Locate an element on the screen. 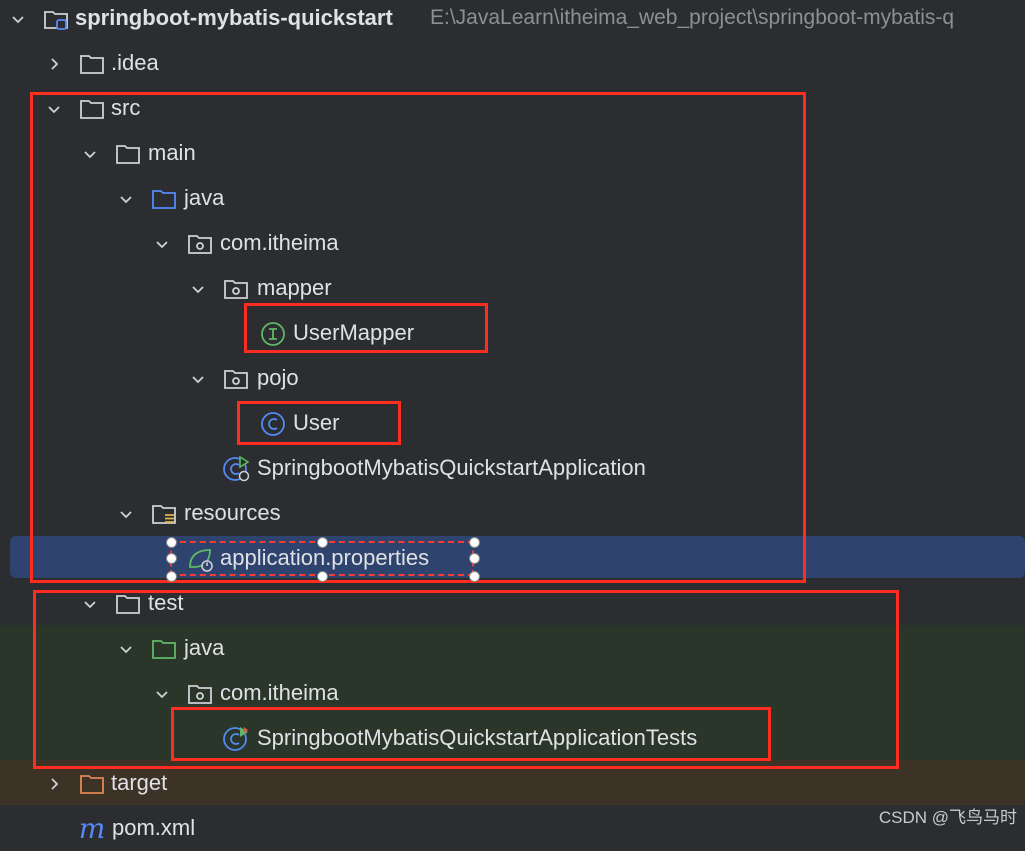 This screenshot has height=851, width=1025. excluded-folder-icon is located at coordinates (92, 784).